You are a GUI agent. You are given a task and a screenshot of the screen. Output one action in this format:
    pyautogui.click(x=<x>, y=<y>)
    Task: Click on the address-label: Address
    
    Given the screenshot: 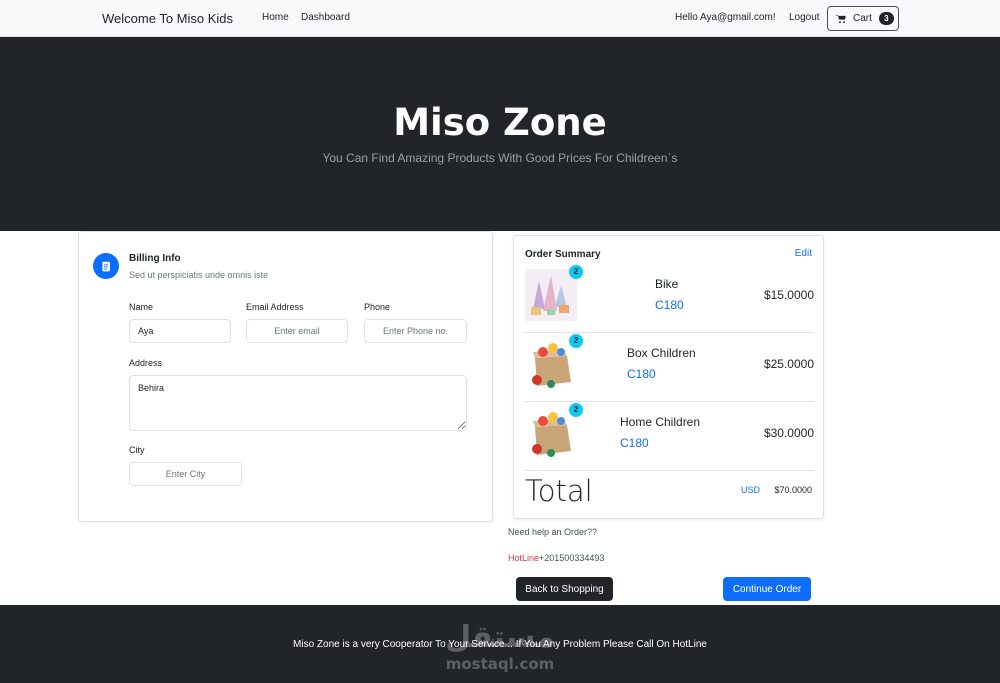 What is the action you would take?
    pyautogui.click(x=146, y=363)
    